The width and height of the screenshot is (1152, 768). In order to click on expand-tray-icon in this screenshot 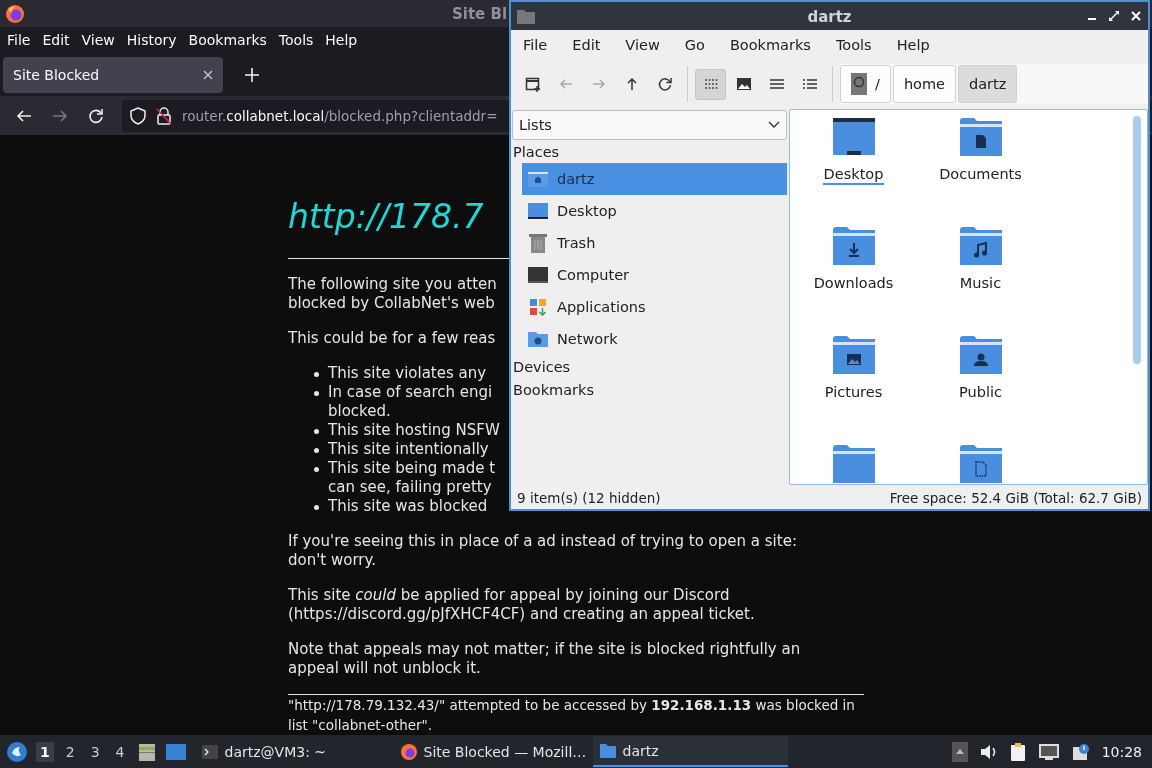, I will do `click(959, 751)`.